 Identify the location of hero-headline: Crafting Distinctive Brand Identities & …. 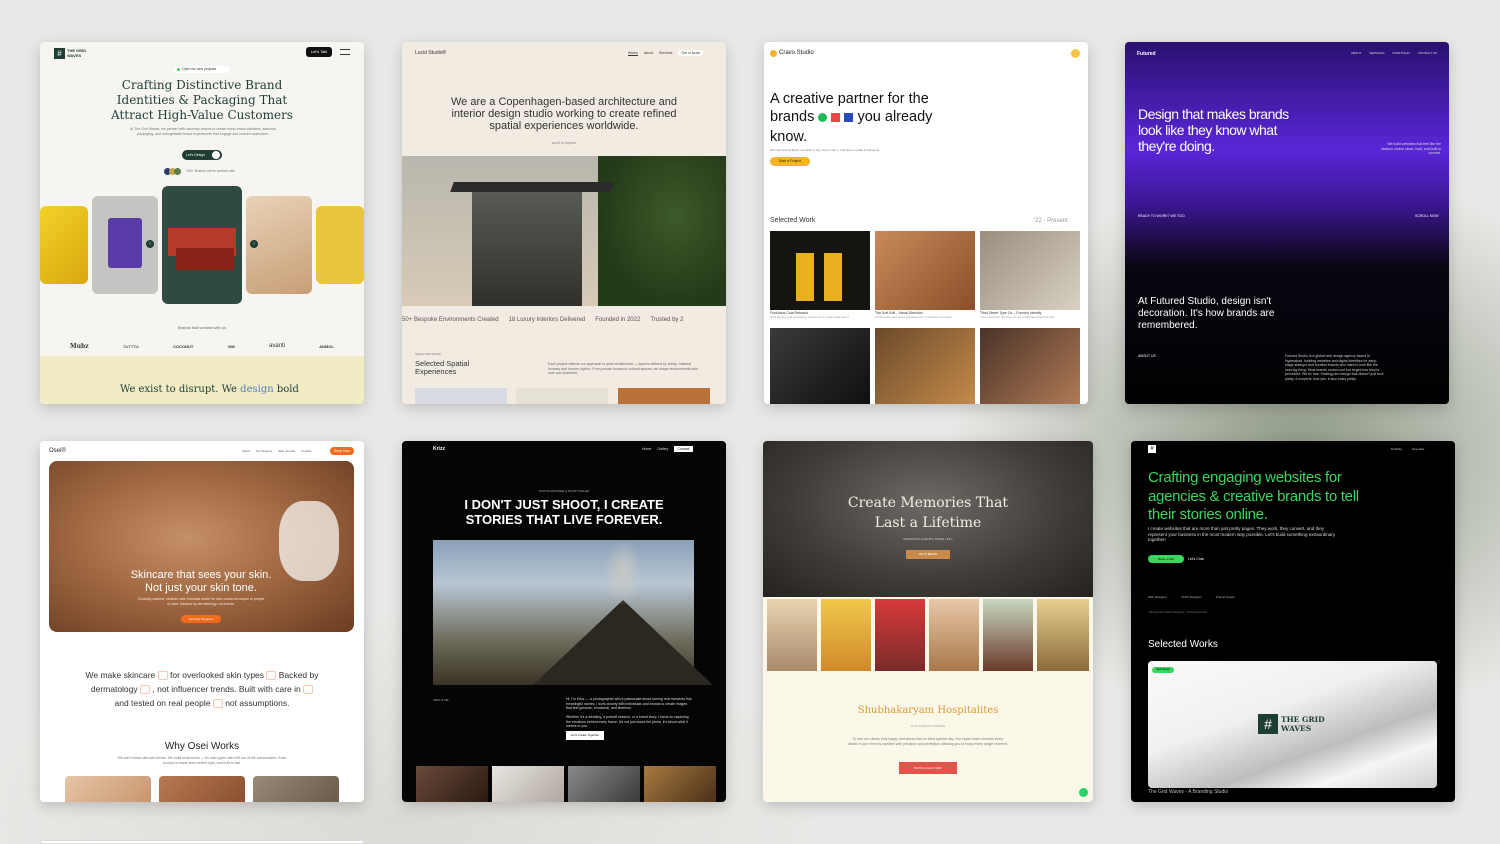
(202, 100).